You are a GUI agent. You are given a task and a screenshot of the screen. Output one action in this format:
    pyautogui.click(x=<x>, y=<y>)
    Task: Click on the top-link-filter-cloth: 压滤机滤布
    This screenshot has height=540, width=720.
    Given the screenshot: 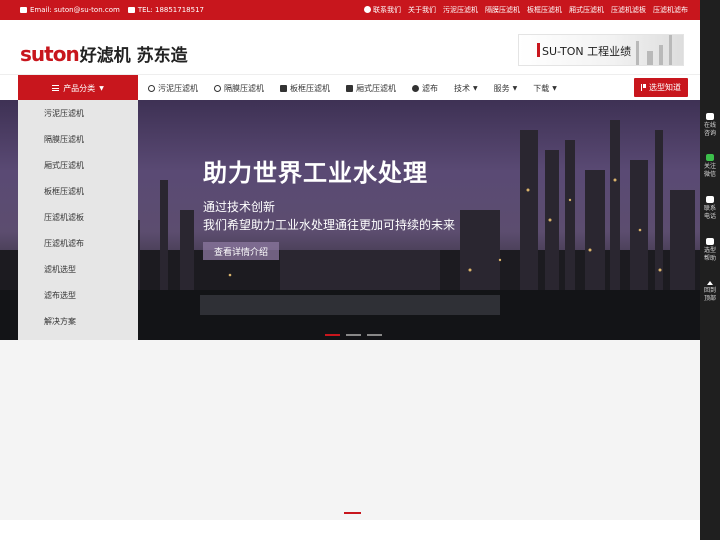 What is the action you would take?
    pyautogui.click(x=670, y=10)
    